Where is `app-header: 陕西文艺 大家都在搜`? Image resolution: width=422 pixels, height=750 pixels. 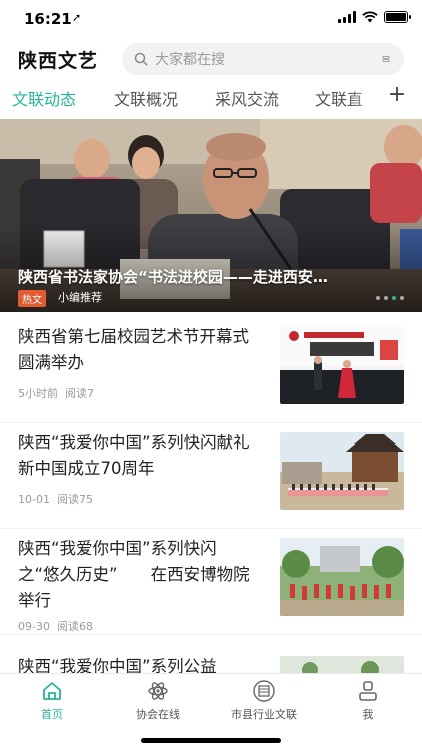 app-header: 陕西文艺 大家都在搜 is located at coordinates (211, 60).